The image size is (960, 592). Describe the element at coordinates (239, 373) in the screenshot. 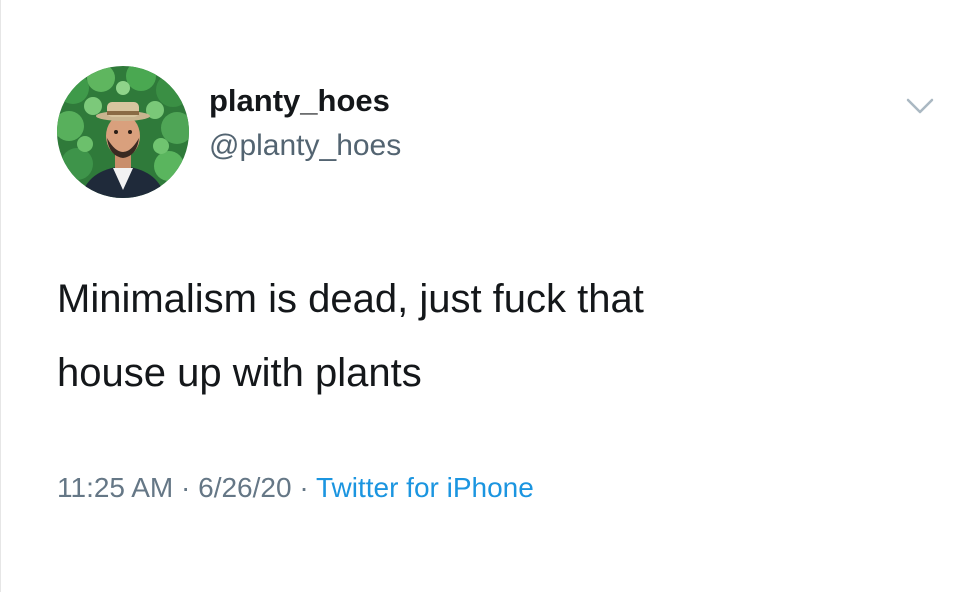

I see `tweet-text-line: house up with plants` at that location.